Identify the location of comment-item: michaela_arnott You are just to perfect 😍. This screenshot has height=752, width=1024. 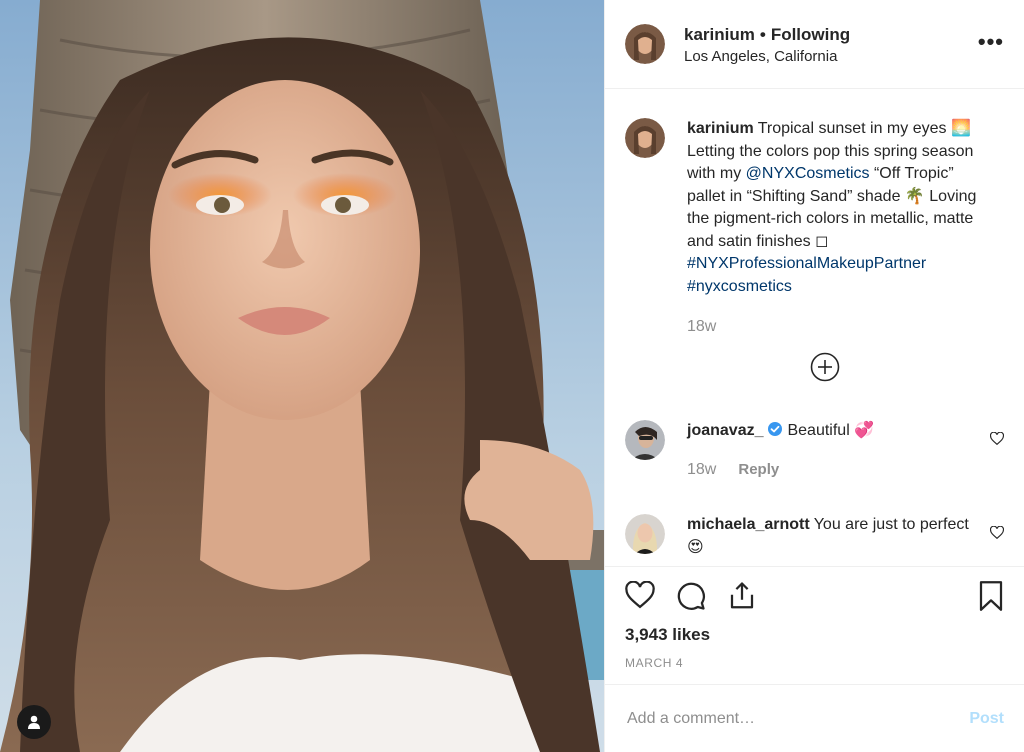
(815, 536).